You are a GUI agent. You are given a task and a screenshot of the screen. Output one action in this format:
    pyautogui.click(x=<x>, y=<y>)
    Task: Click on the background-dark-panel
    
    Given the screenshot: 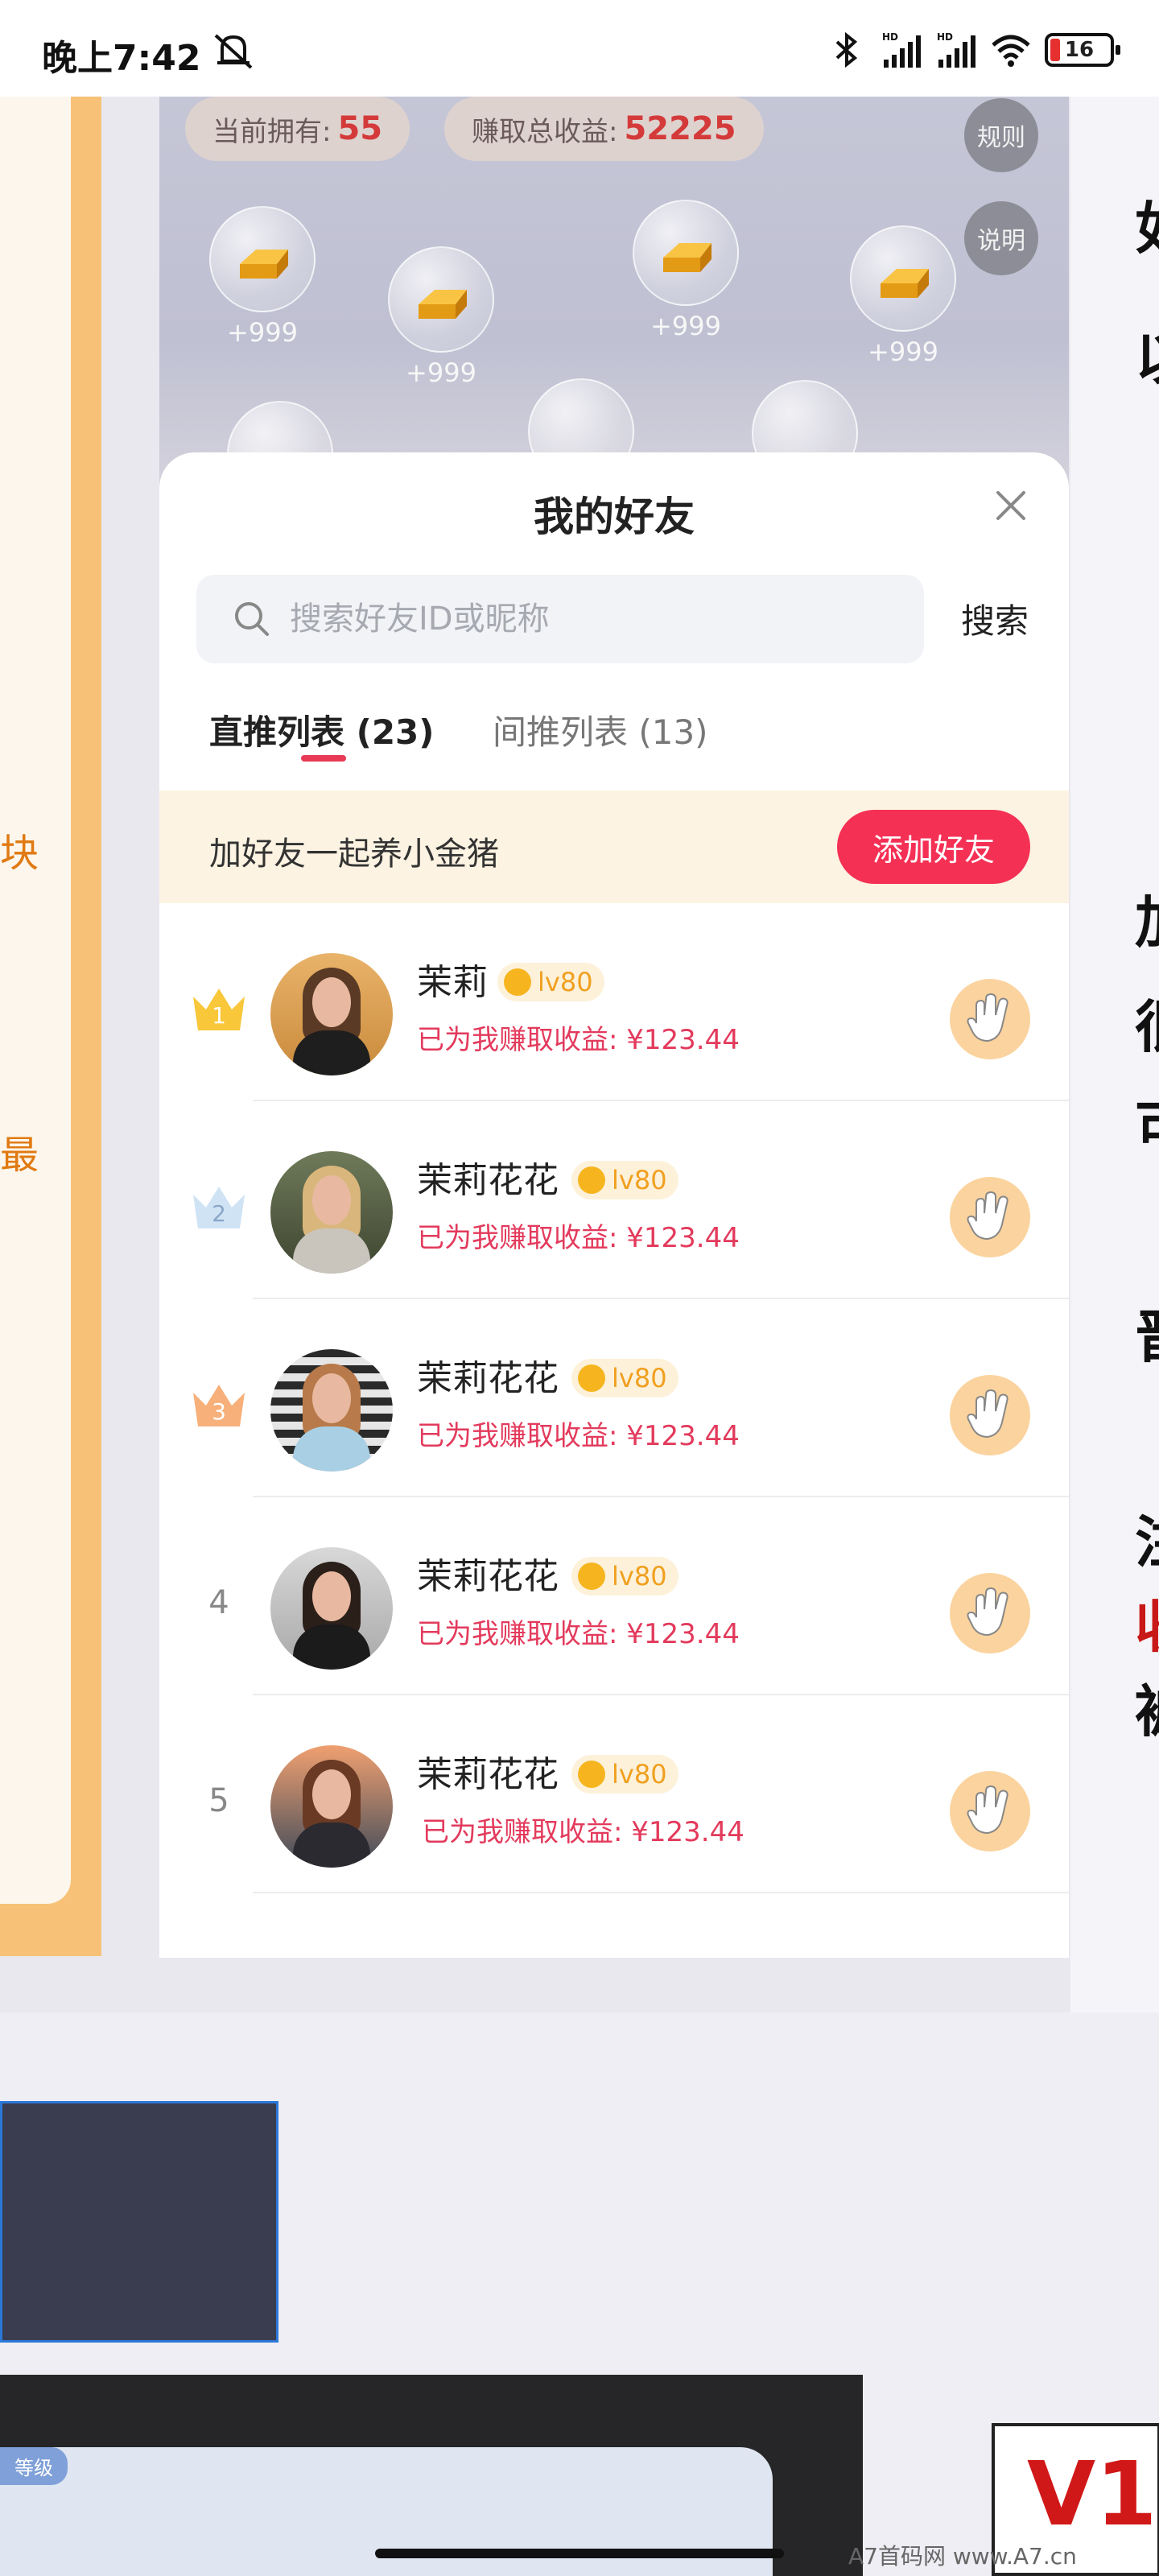 What is the action you would take?
    pyautogui.click(x=139, y=2222)
    